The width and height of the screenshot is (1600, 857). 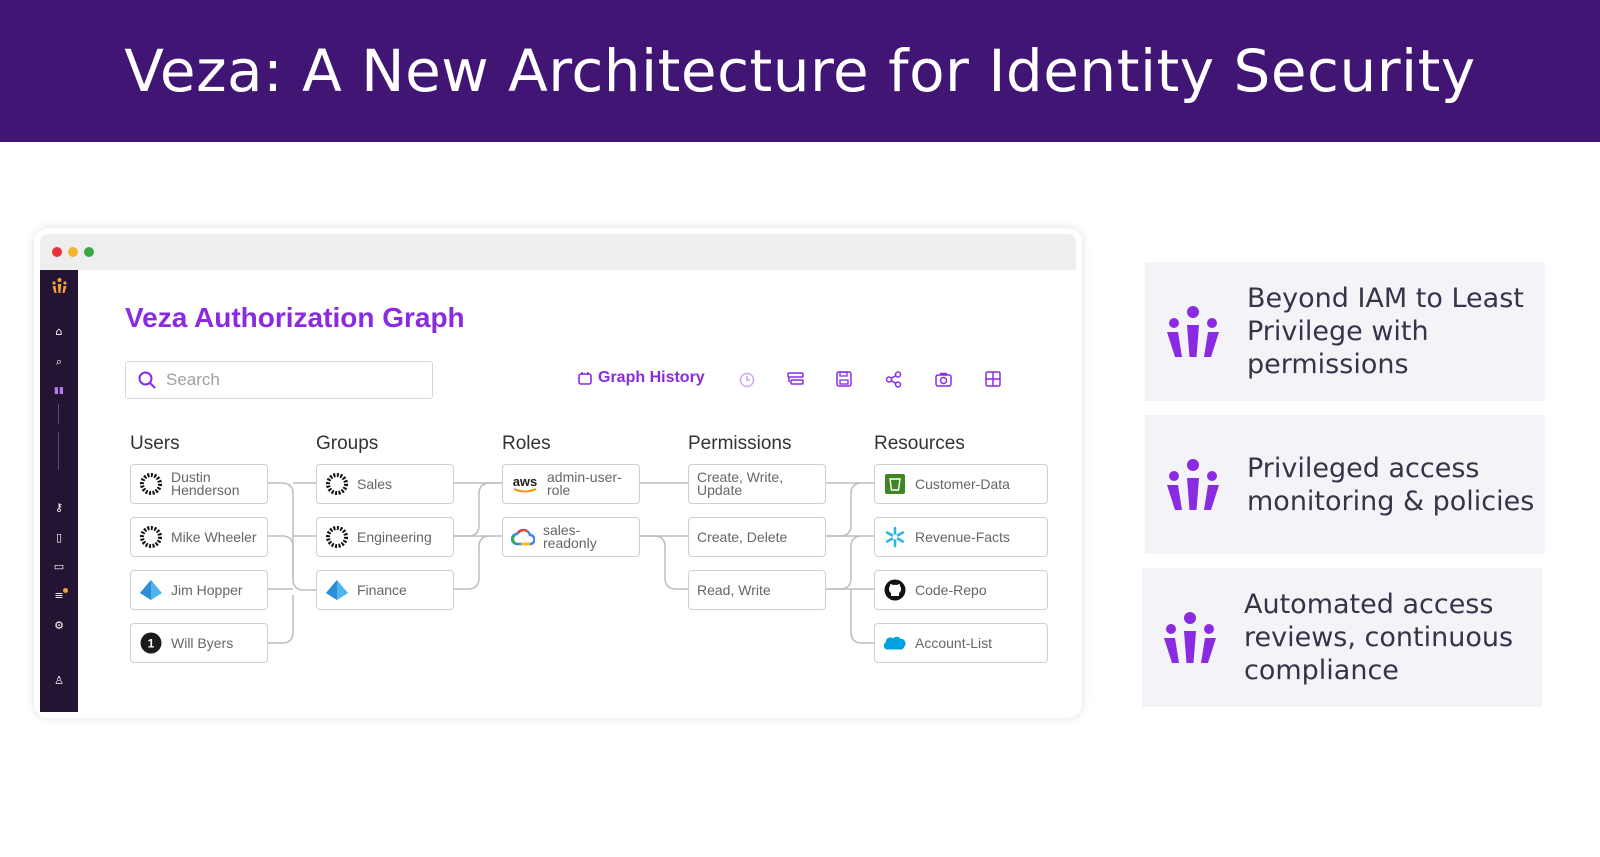 I want to click on permission-label: Read, Write, so click(x=734, y=589).